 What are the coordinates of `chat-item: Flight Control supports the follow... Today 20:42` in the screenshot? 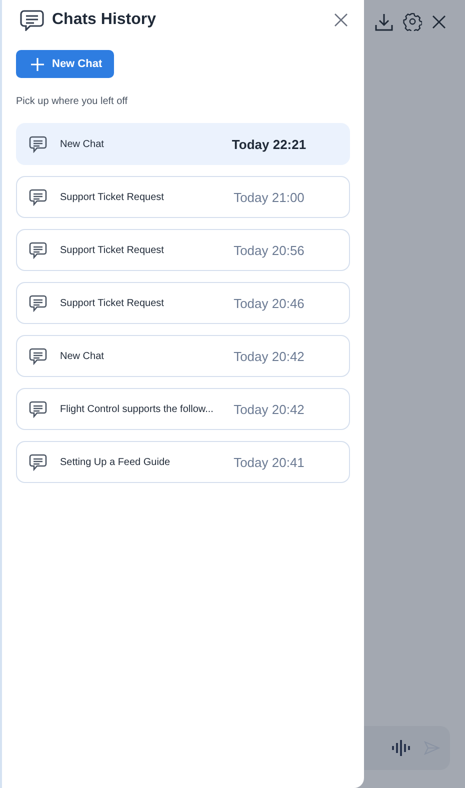 It's located at (183, 409).